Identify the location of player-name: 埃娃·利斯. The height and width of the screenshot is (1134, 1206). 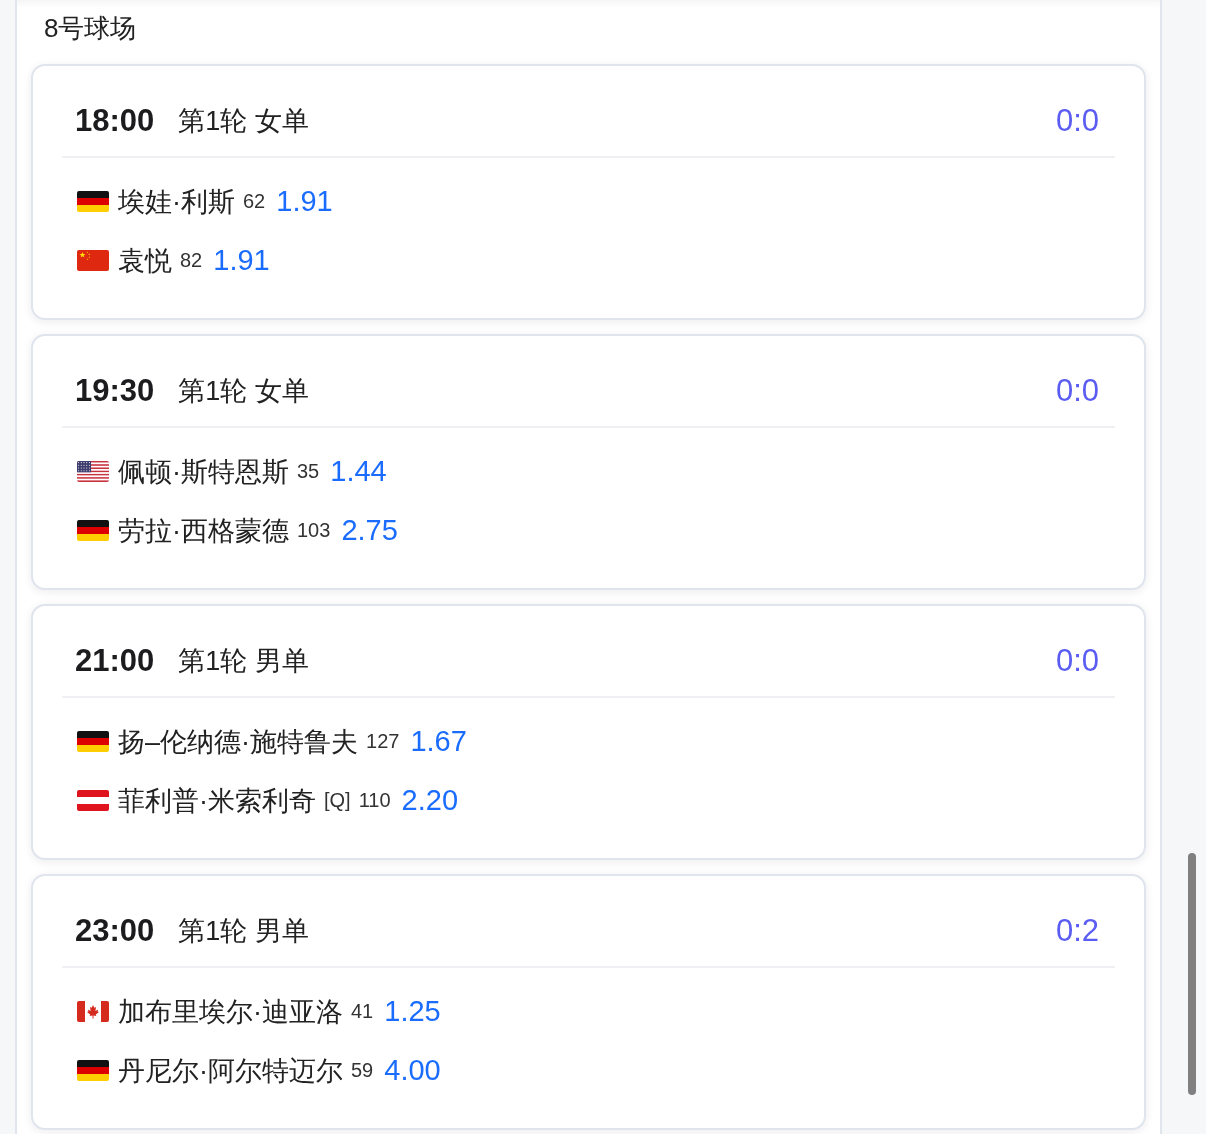
(176, 202).